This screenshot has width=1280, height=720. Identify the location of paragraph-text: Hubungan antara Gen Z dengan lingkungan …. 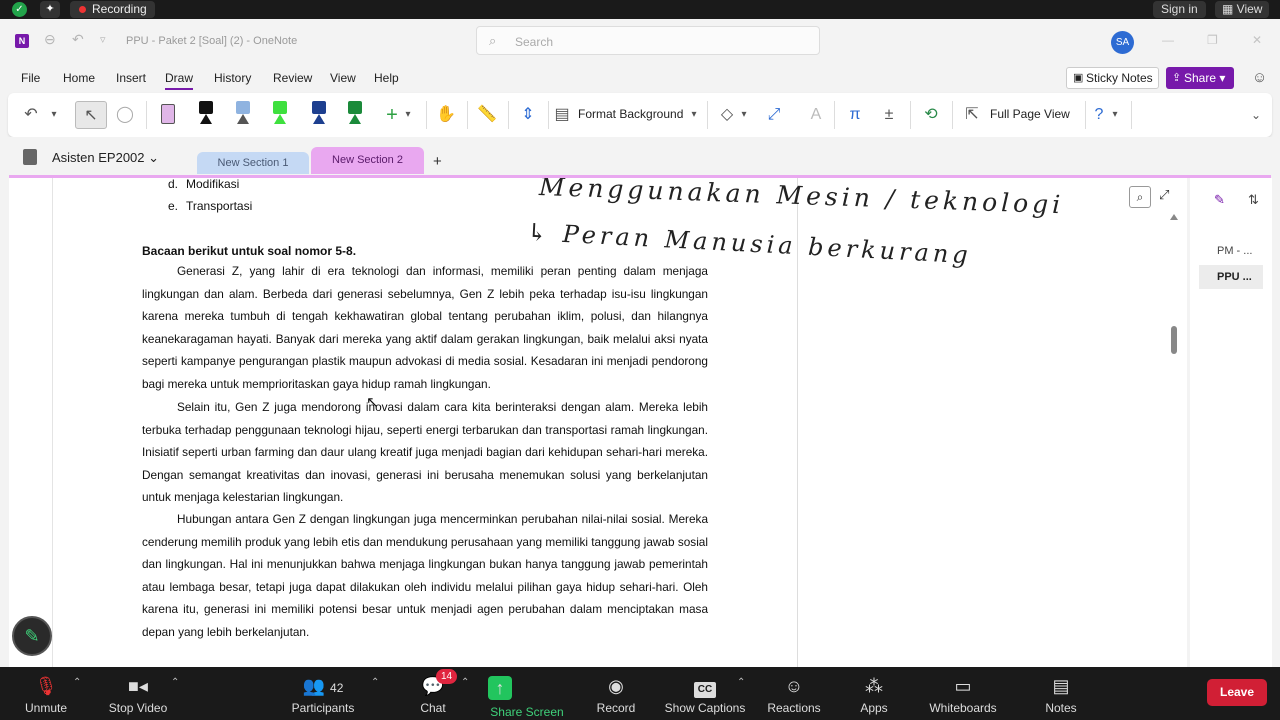
(425, 575).